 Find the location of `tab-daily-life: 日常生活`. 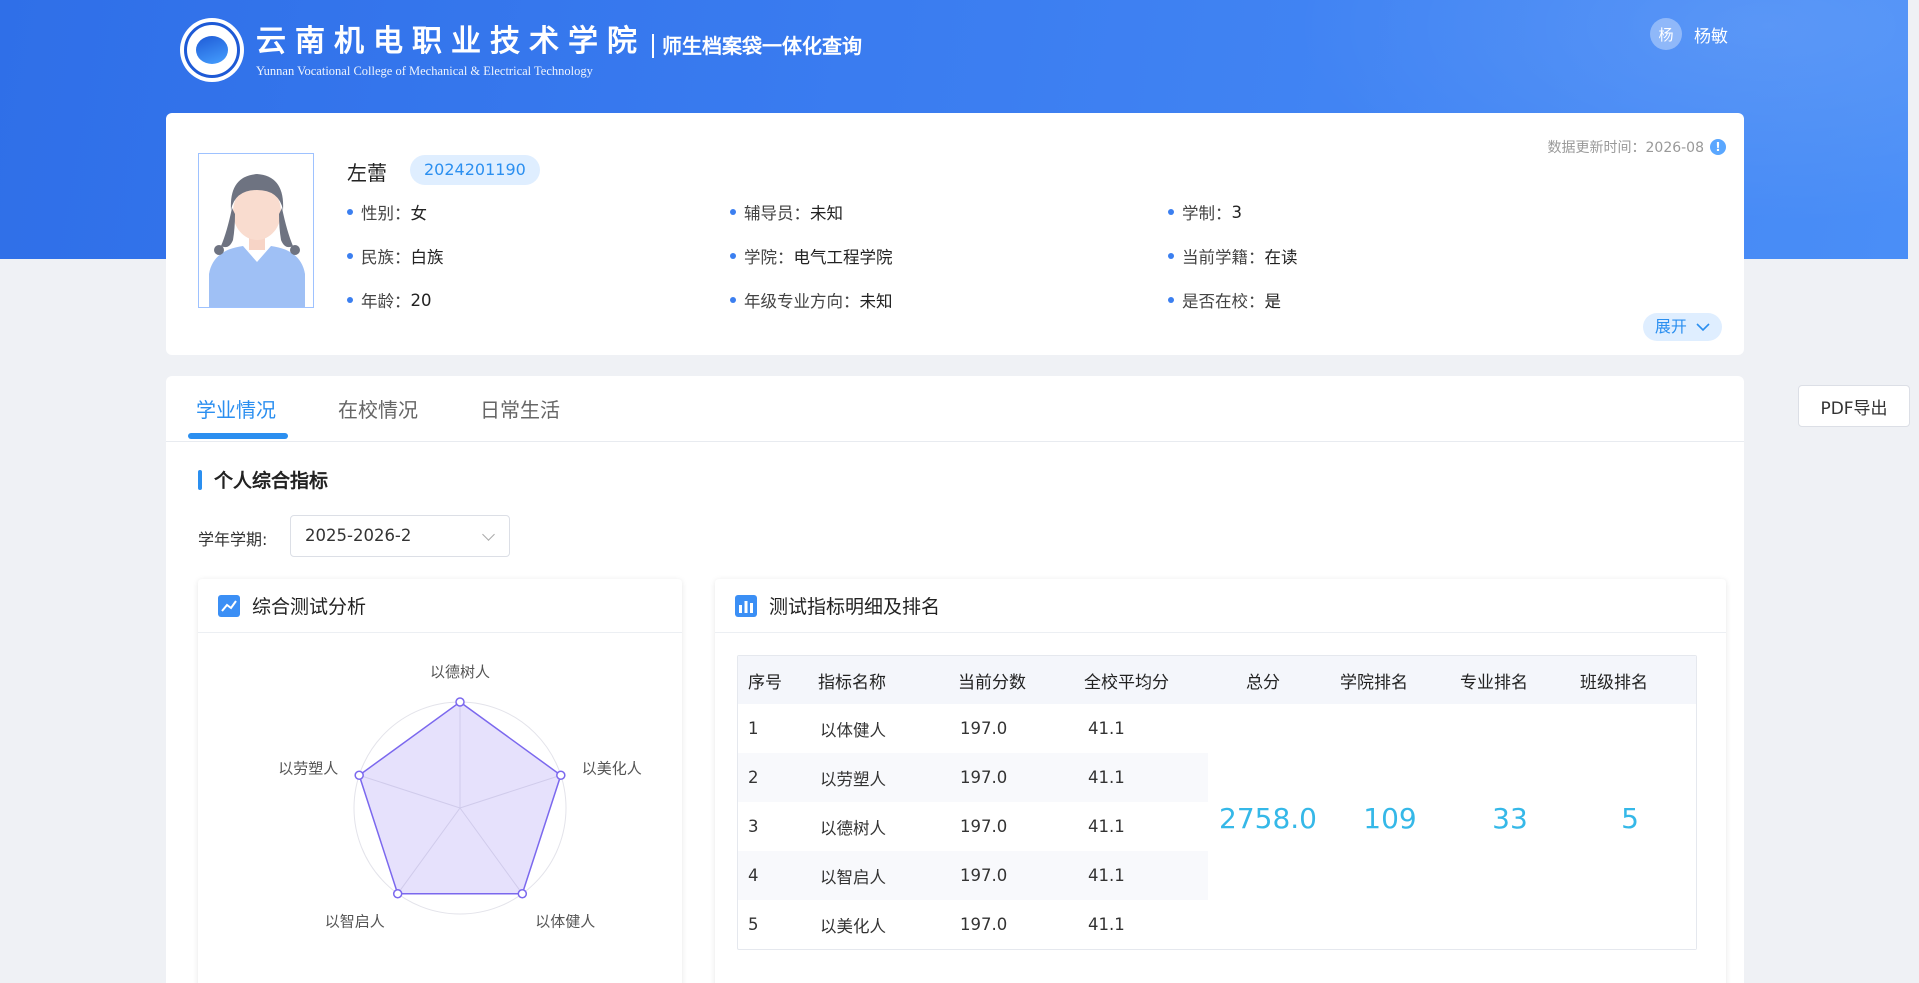

tab-daily-life: 日常生活 is located at coordinates (520, 408).